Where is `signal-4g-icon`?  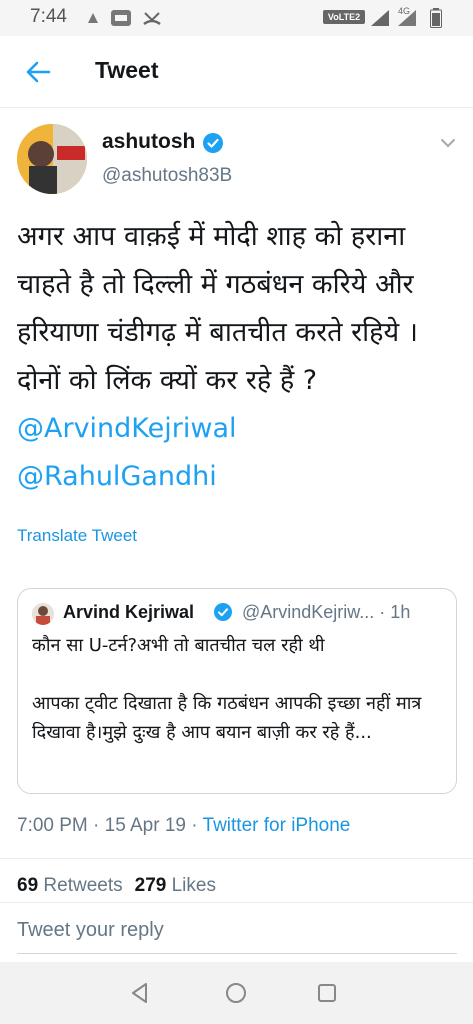 signal-4g-icon is located at coordinates (407, 18).